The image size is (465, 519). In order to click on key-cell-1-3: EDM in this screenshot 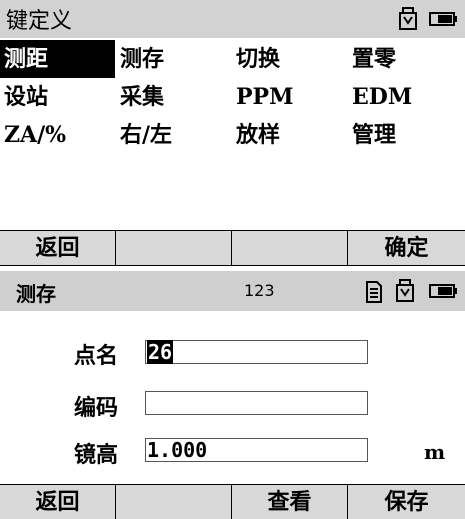, I will do `click(405, 97)`.